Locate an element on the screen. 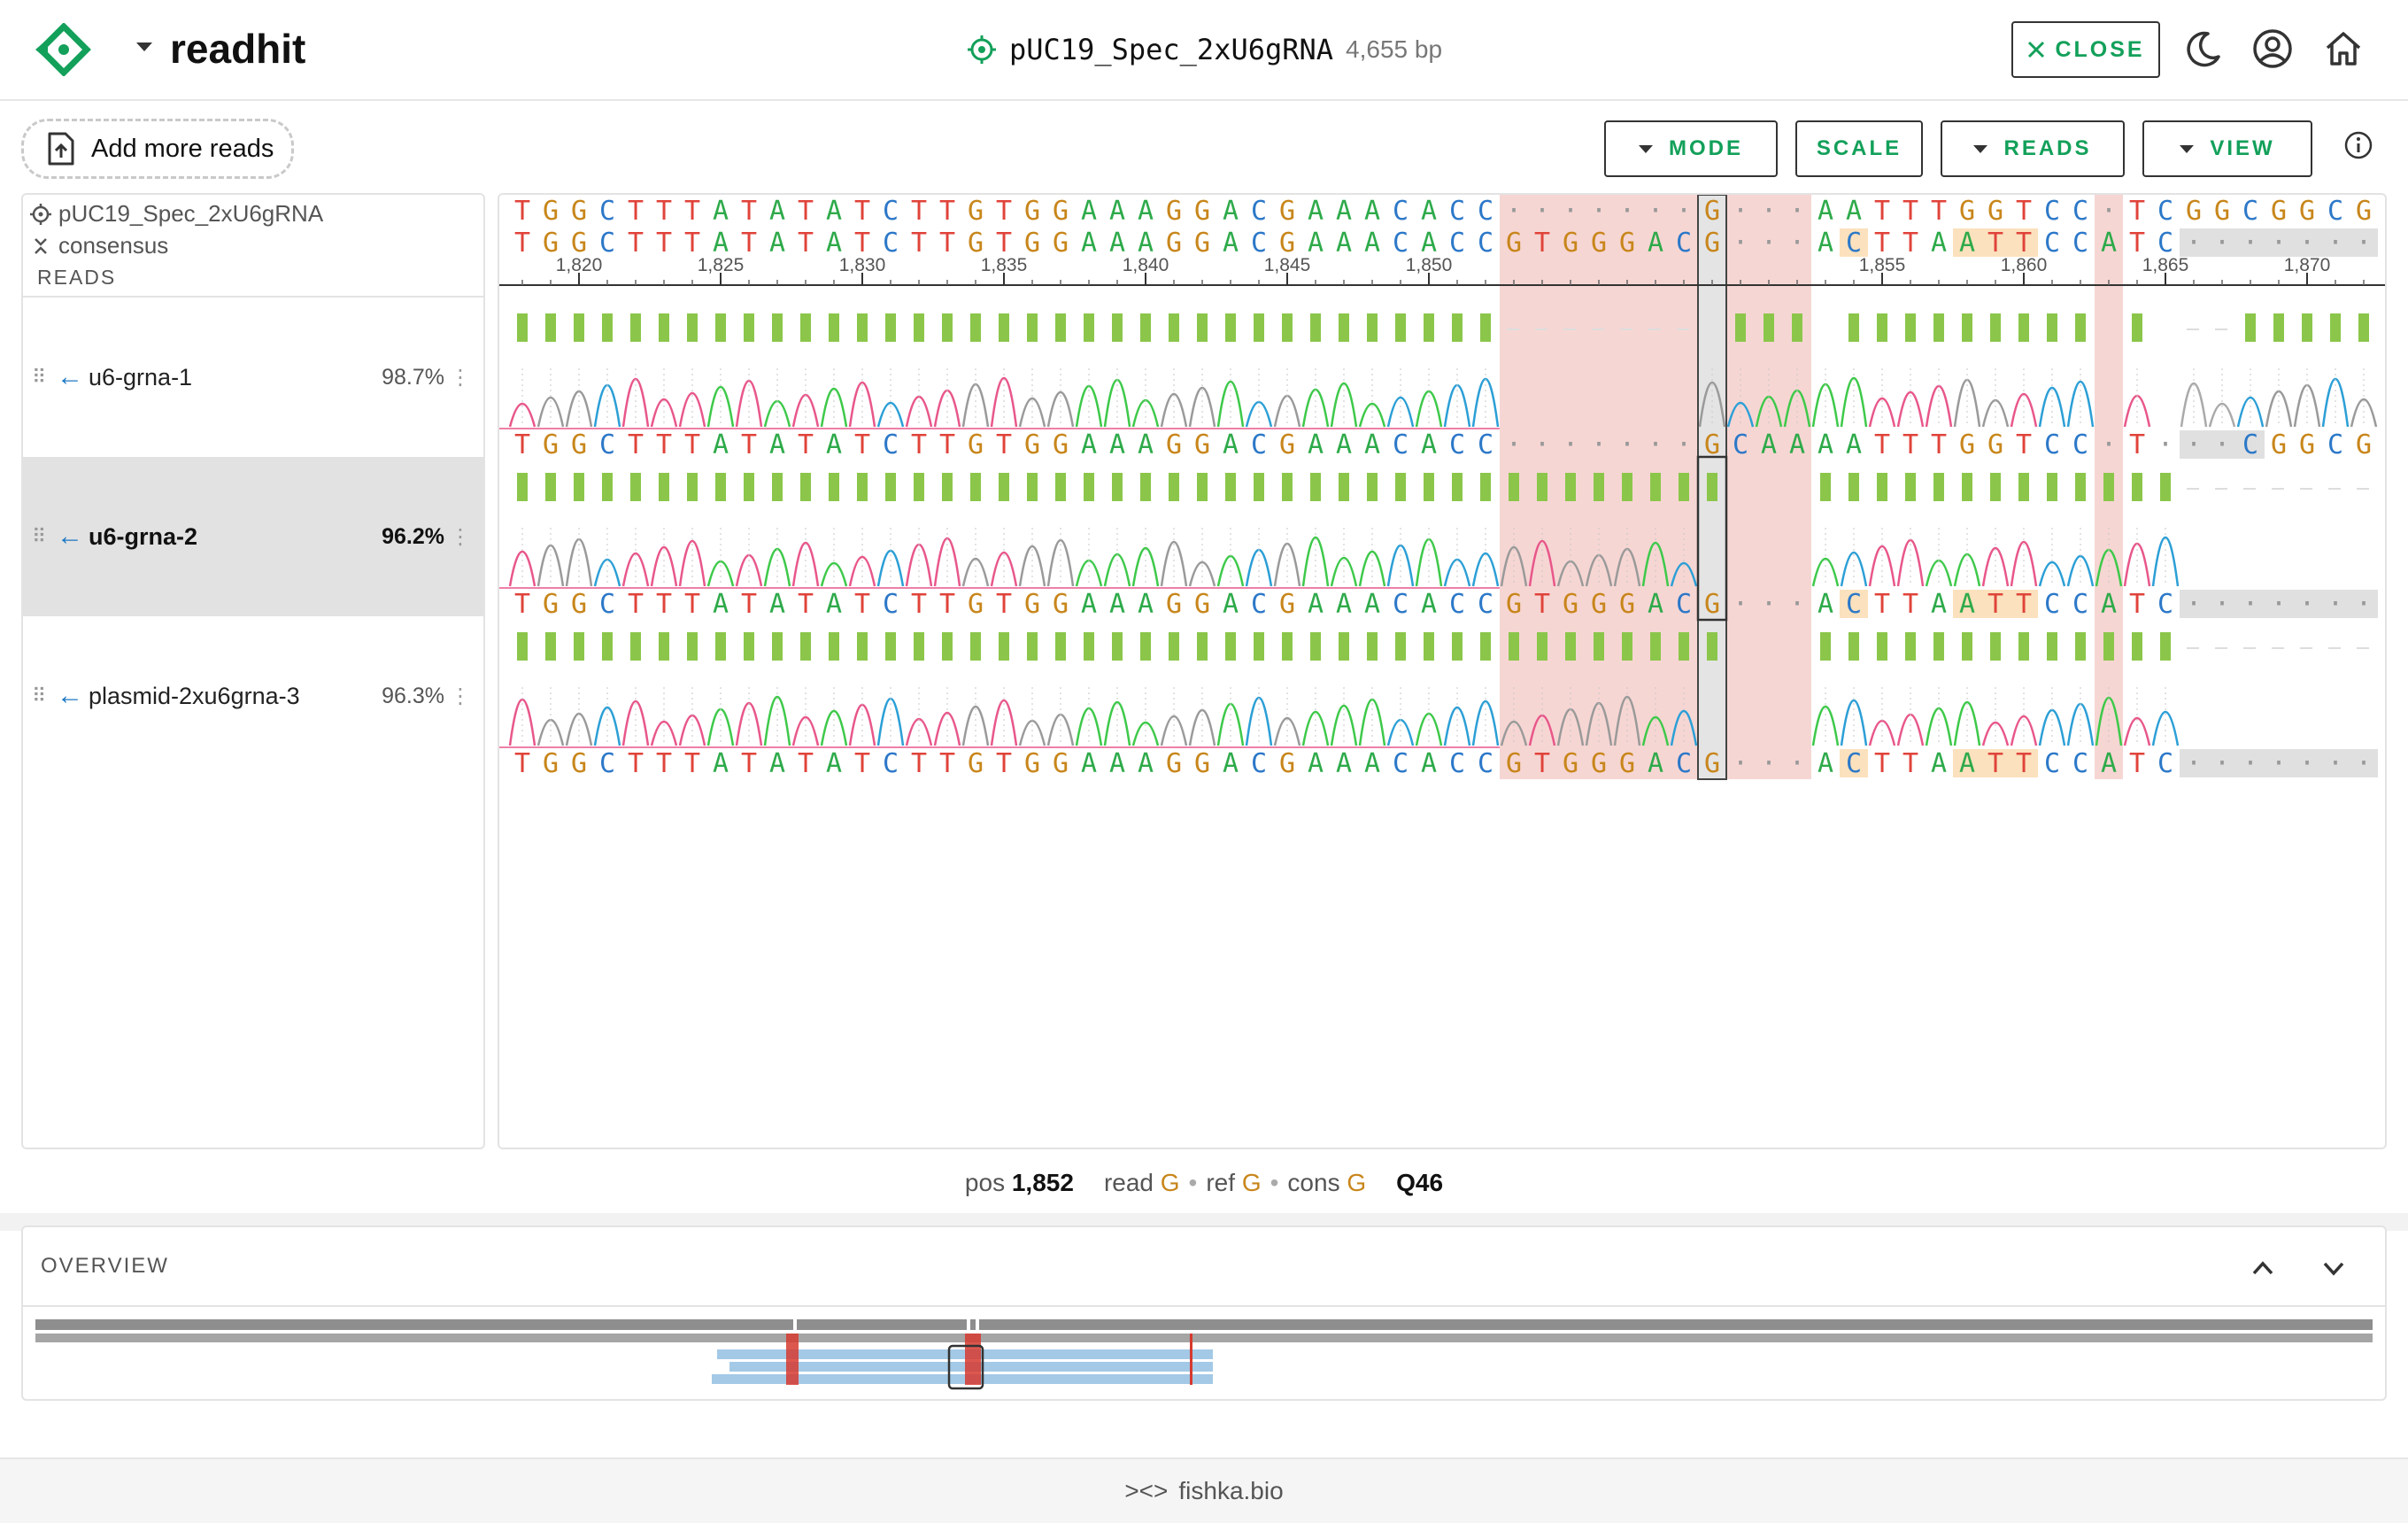 Image resolution: width=2408 pixels, height=1523 pixels. view-button: VIEW is located at coordinates (2227, 148).